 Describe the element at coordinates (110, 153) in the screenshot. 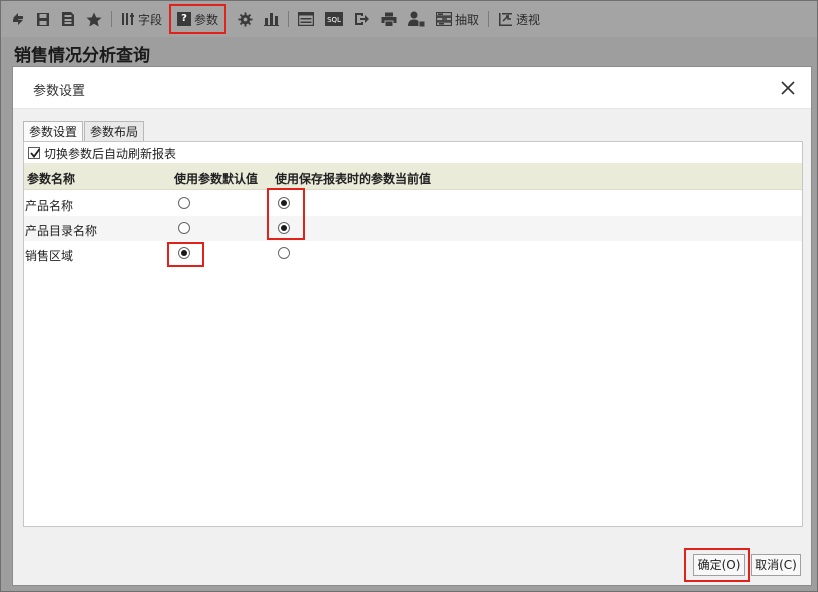

I see `auto-refresh-label: 切换参数后自动刷新报表` at that location.